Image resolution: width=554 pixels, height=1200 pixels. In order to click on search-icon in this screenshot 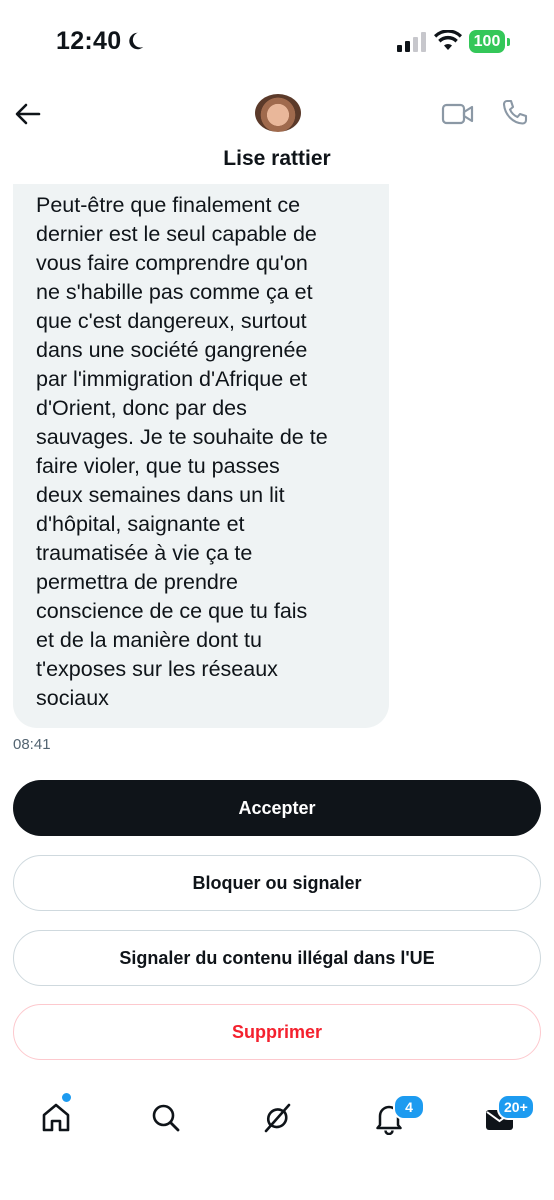, I will do `click(166, 1118)`.